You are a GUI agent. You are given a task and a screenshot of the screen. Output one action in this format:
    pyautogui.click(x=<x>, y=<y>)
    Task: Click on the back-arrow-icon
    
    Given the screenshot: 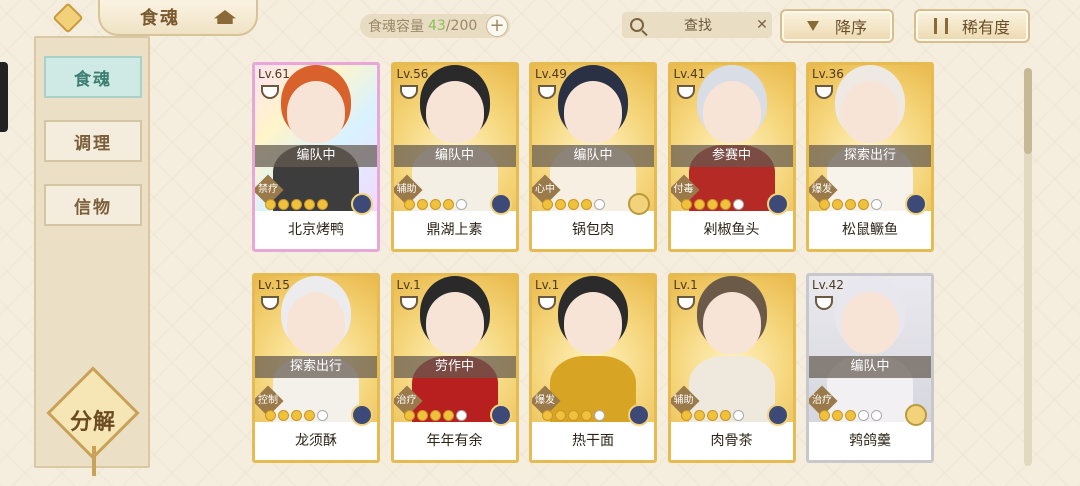 What is the action you would take?
    pyautogui.click(x=68, y=18)
    